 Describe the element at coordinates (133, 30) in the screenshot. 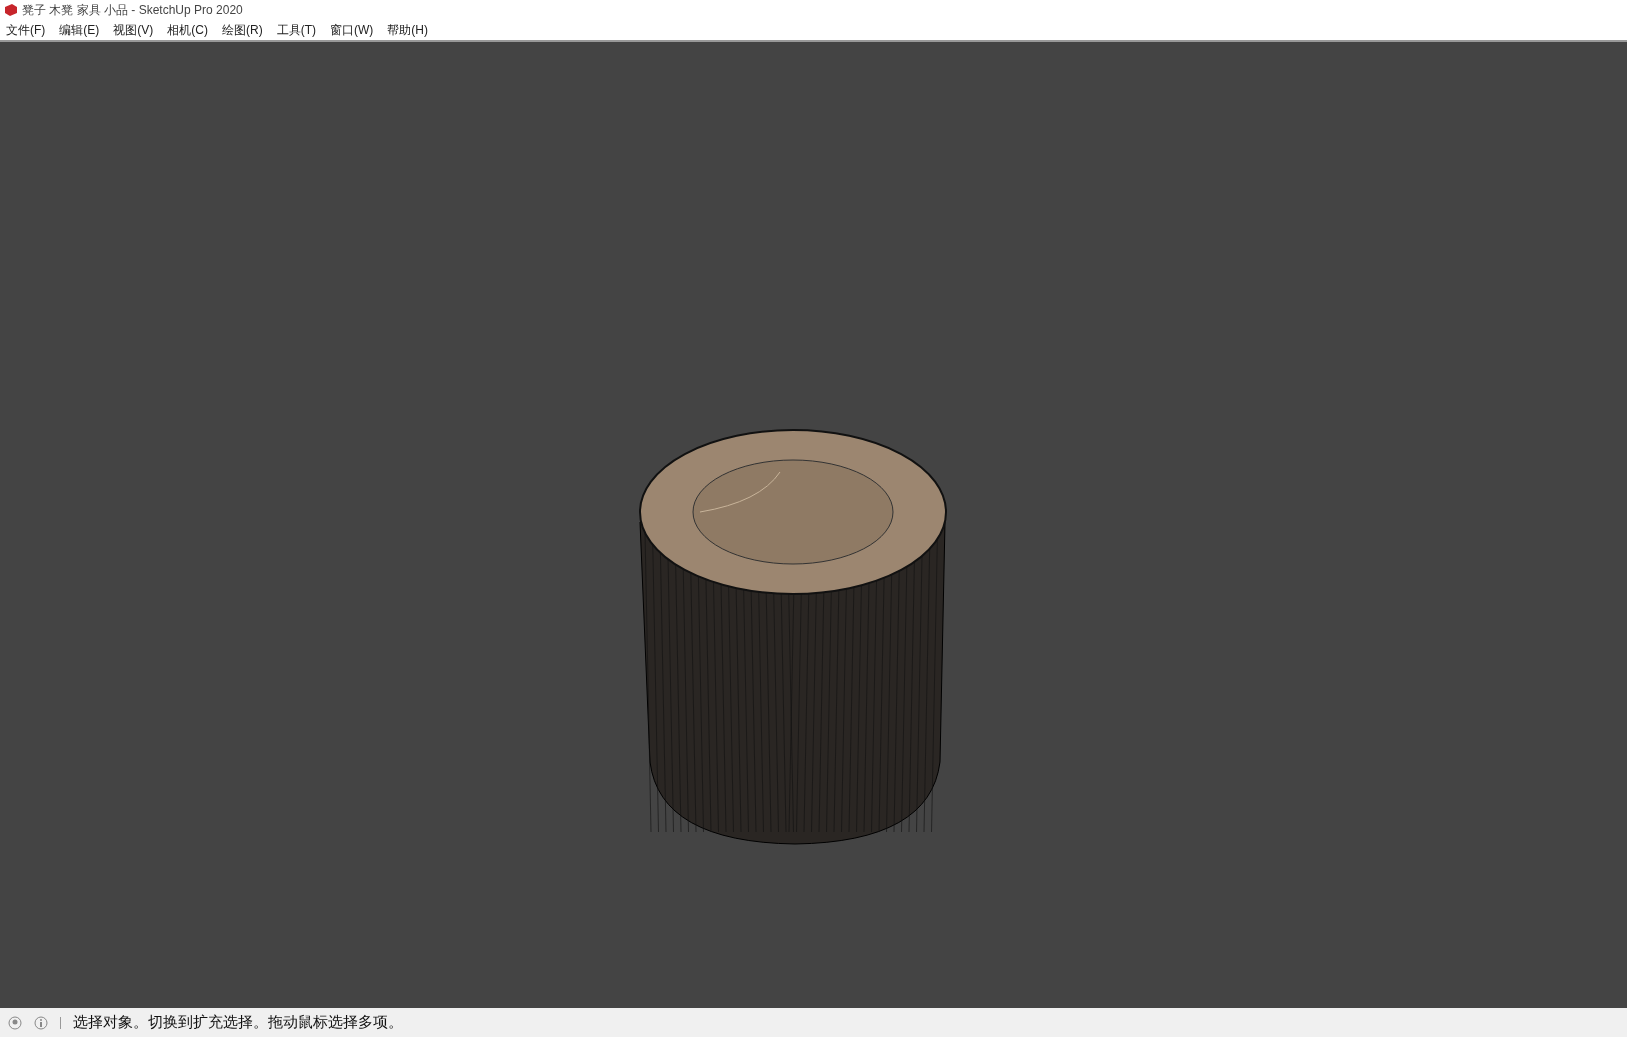

I see `menu-item: 视图(V)` at that location.